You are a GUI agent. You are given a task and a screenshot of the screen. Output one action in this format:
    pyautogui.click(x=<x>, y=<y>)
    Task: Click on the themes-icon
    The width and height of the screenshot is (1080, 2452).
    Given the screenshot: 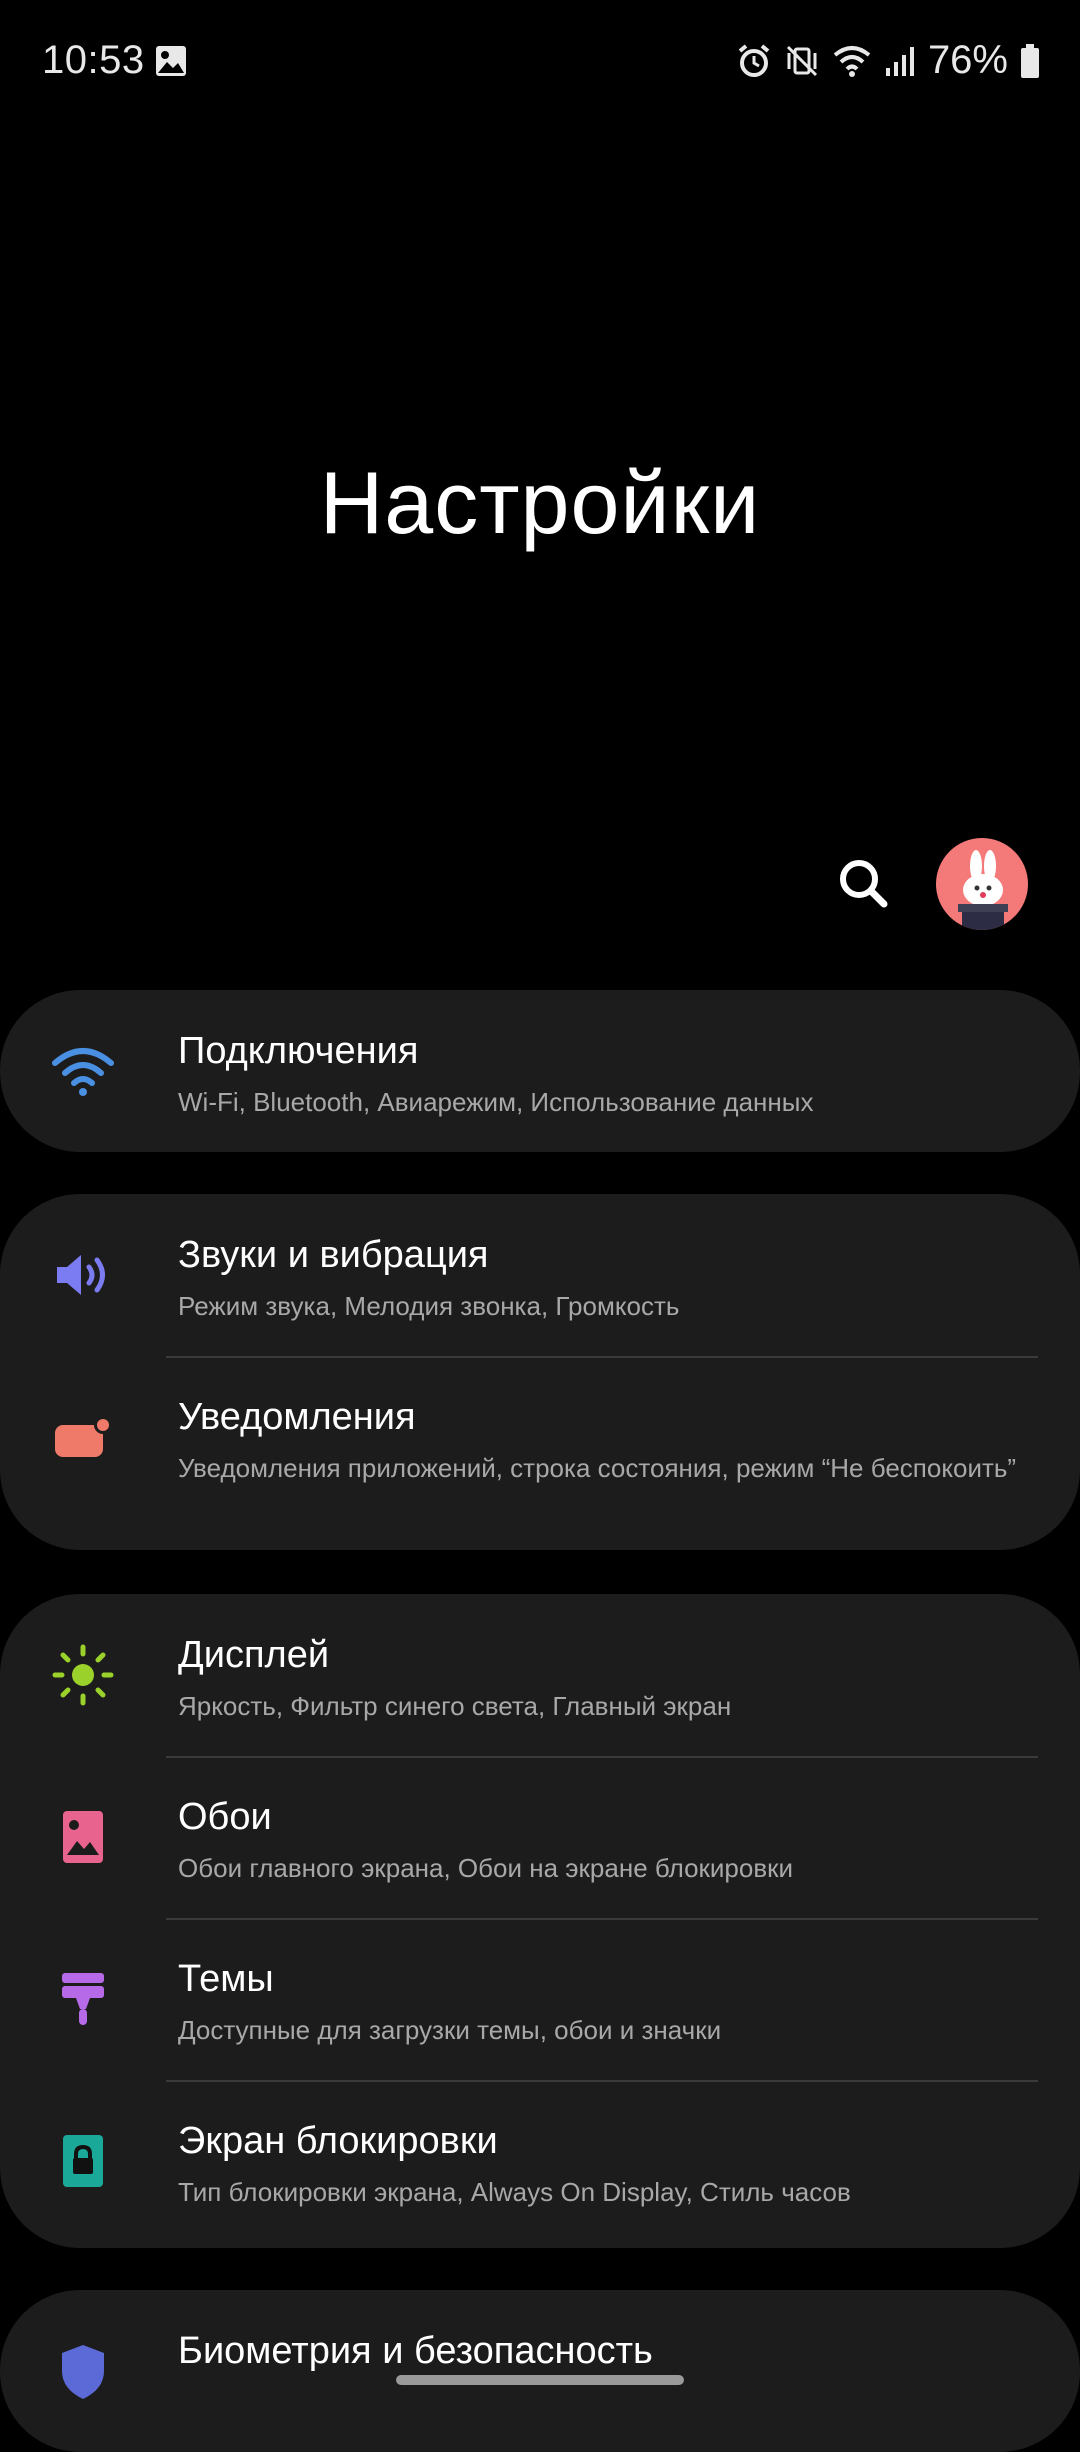 What is the action you would take?
    pyautogui.click(x=83, y=1999)
    